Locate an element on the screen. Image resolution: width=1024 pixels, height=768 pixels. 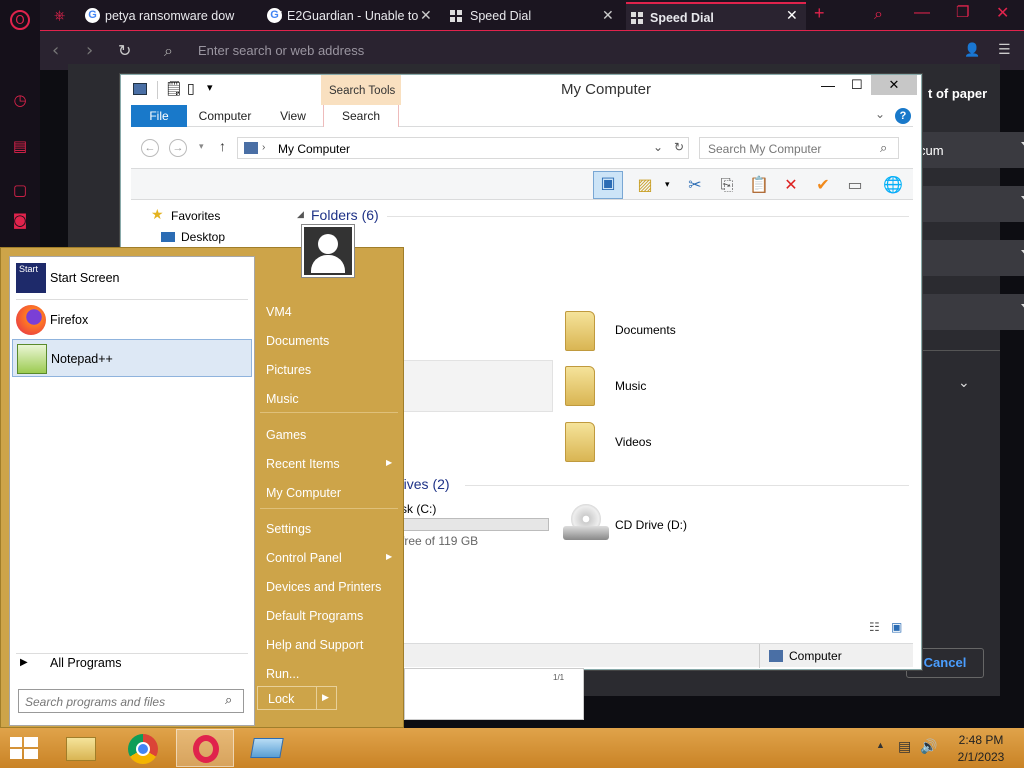
preview-pane-icon: ▣ is located at coordinates (608, 185).